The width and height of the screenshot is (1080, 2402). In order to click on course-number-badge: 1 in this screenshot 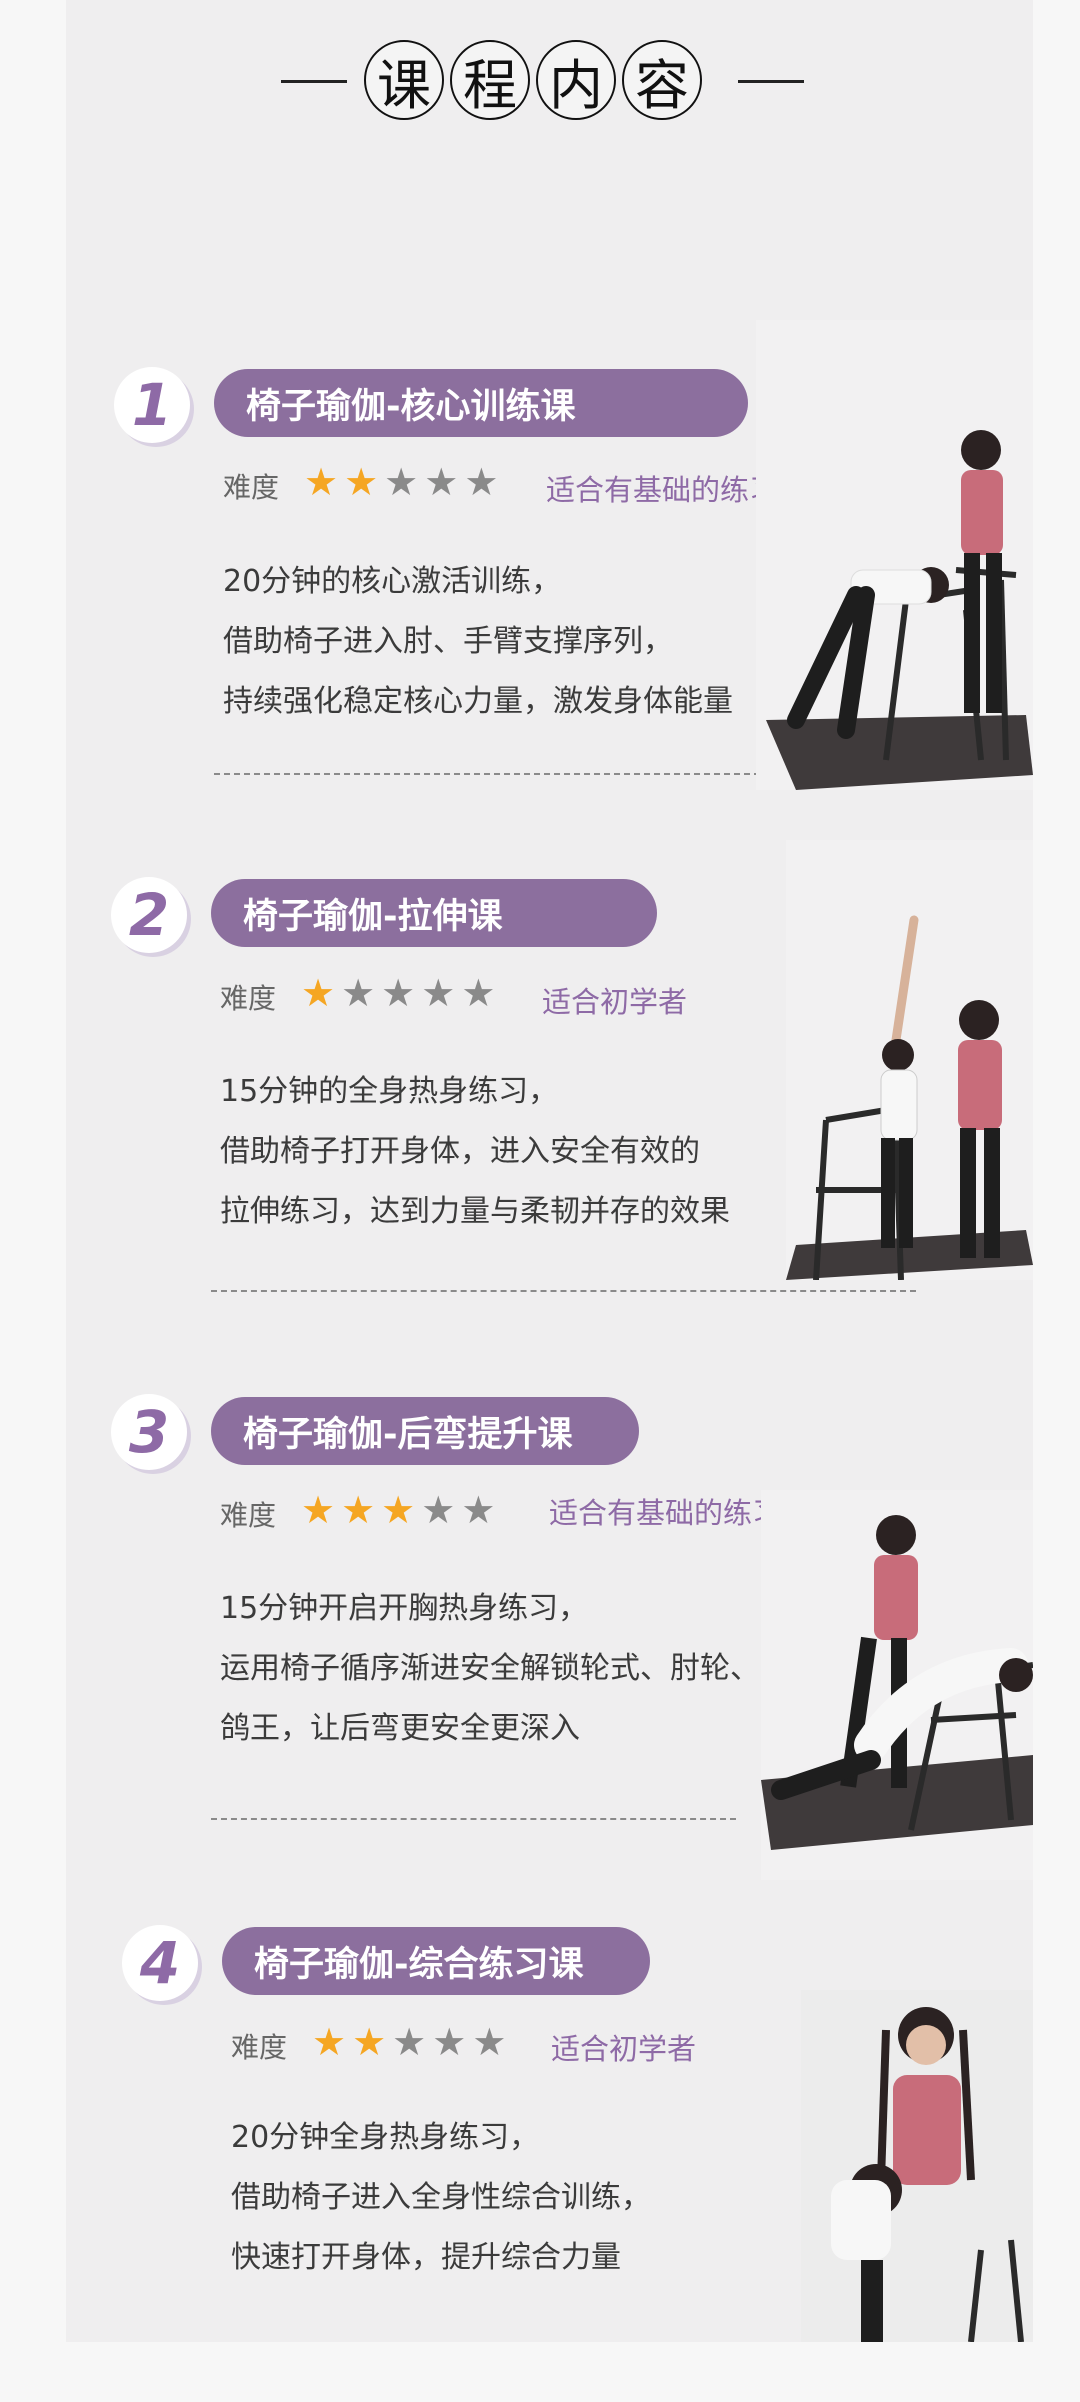, I will do `click(152, 405)`.